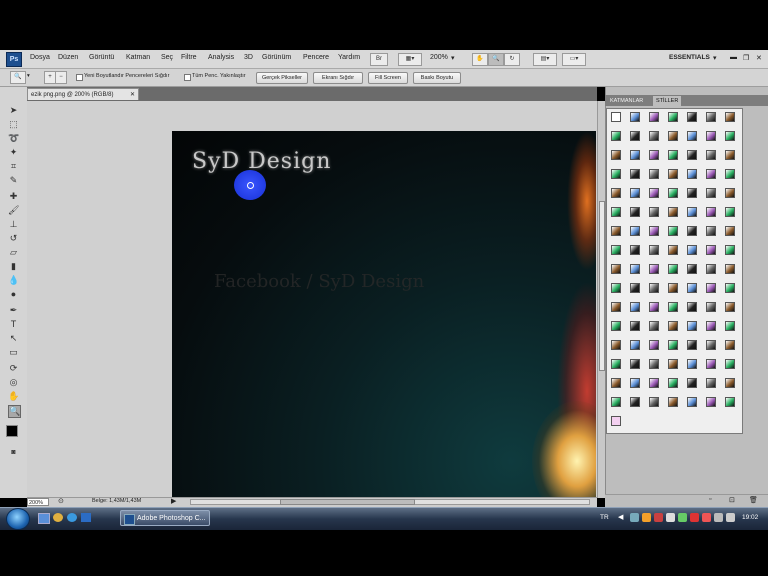 The height and width of the screenshot is (576, 768). Describe the element at coordinates (689, 57) in the screenshot. I see `workspace-switcher: ESSENTIALS` at that location.